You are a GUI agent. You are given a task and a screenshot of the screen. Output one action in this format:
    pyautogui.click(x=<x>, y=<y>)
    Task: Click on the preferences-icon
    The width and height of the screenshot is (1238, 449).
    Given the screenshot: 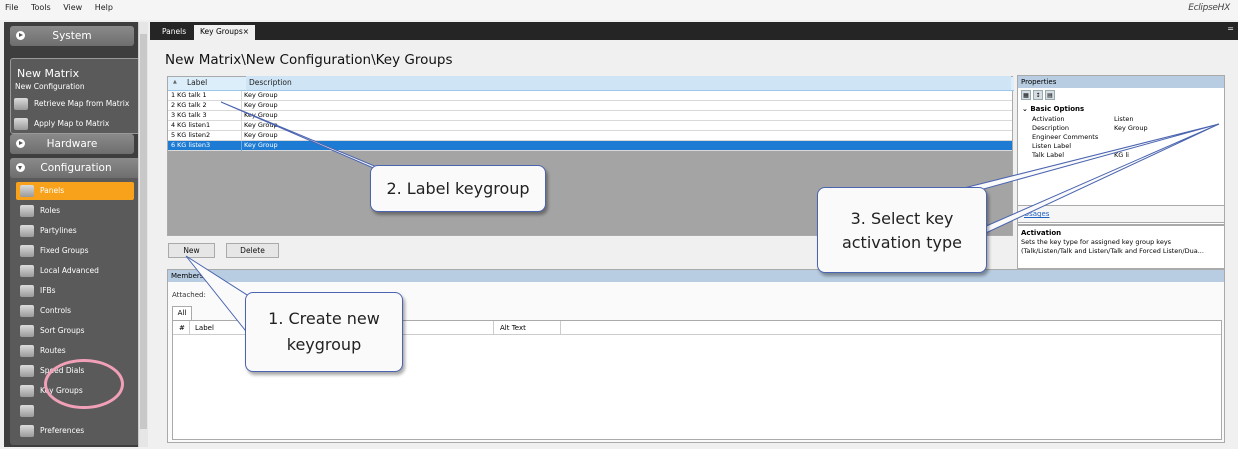 What is the action you would take?
    pyautogui.click(x=27, y=431)
    